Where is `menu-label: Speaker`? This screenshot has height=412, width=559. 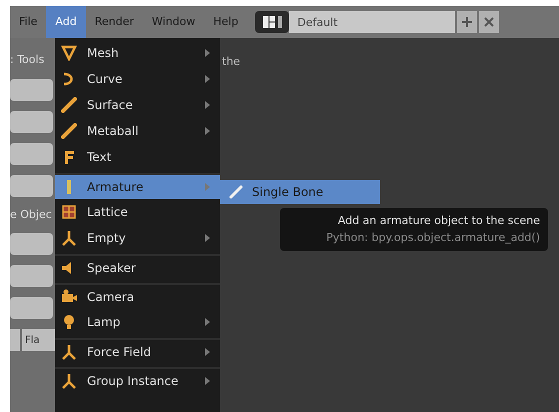
menu-label: Speaker is located at coordinates (112, 268).